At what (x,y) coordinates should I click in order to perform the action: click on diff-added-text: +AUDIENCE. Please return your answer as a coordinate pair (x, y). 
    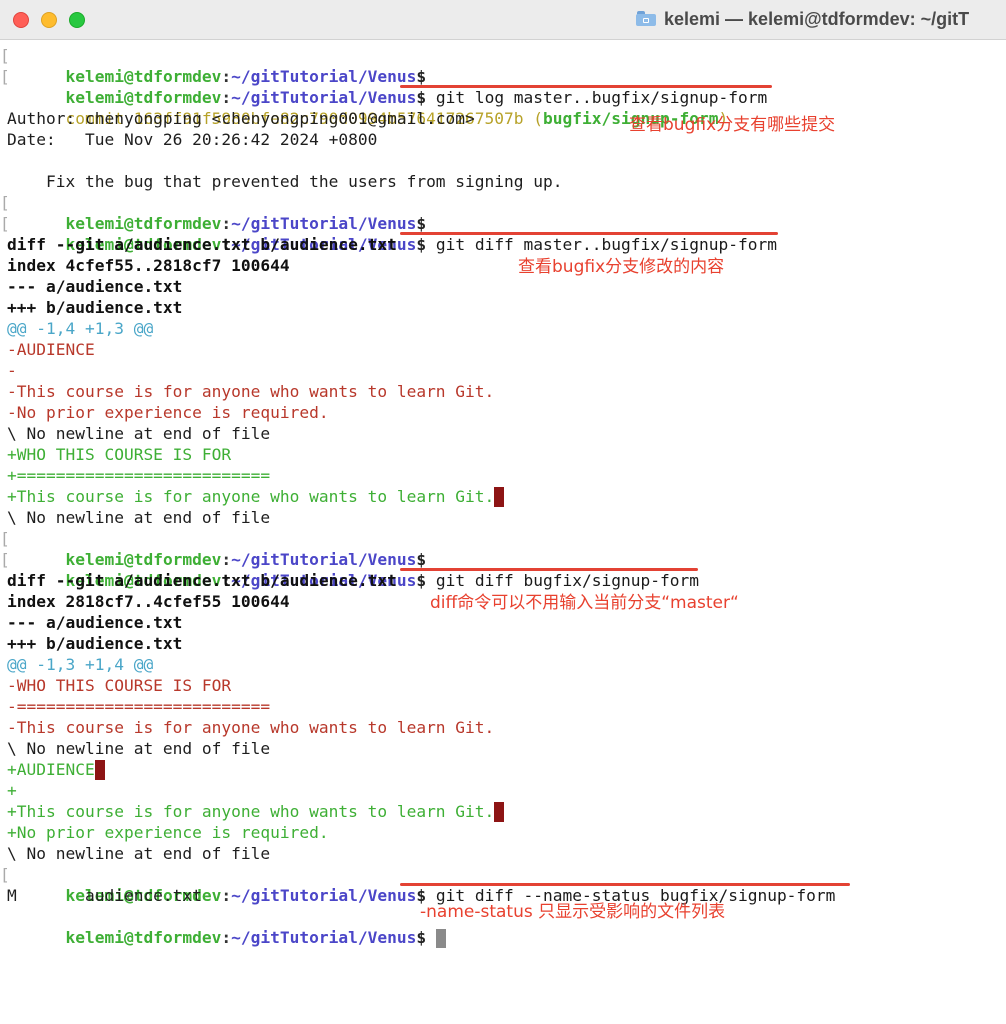
    Looking at the image, I should click on (51, 769).